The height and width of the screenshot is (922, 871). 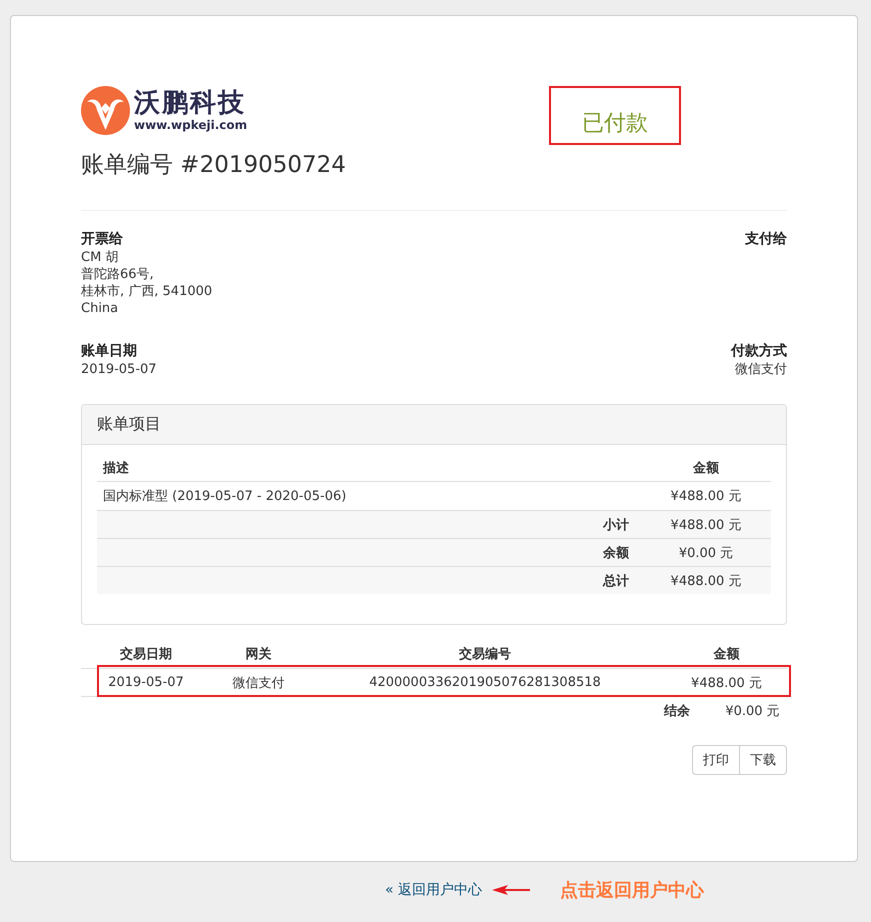 What do you see at coordinates (716, 760) in the screenshot?
I see `print-button: 打印` at bounding box center [716, 760].